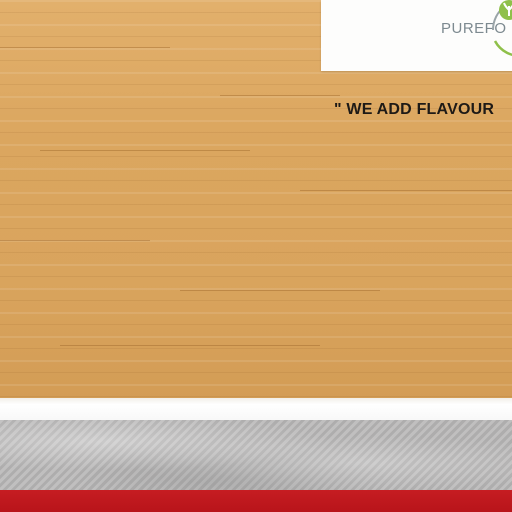 The width and height of the screenshot is (512, 512). I want to click on brand-sign: PUREFO, so click(416, 35).